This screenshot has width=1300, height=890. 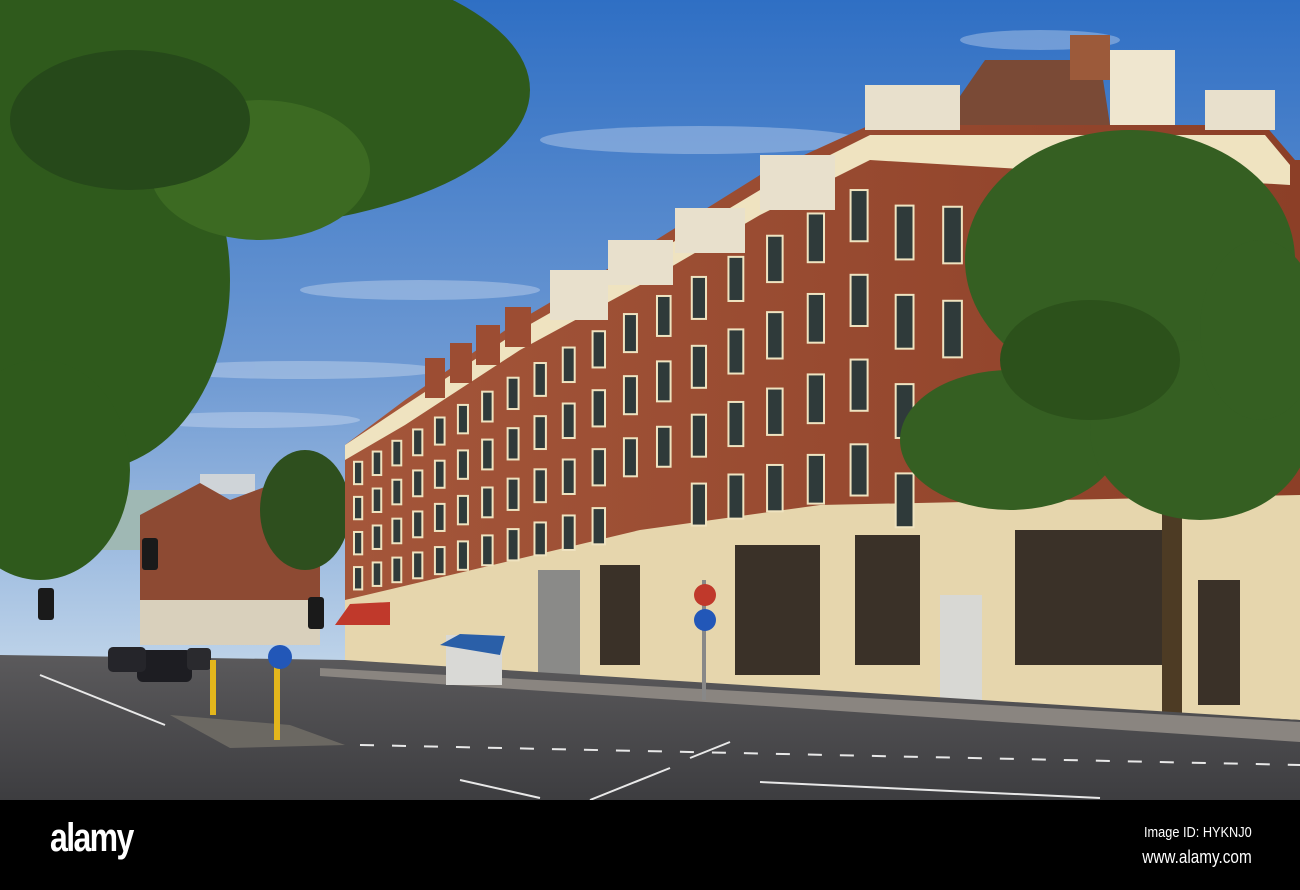 What do you see at coordinates (305, 510) in the screenshot?
I see `background-tree` at bounding box center [305, 510].